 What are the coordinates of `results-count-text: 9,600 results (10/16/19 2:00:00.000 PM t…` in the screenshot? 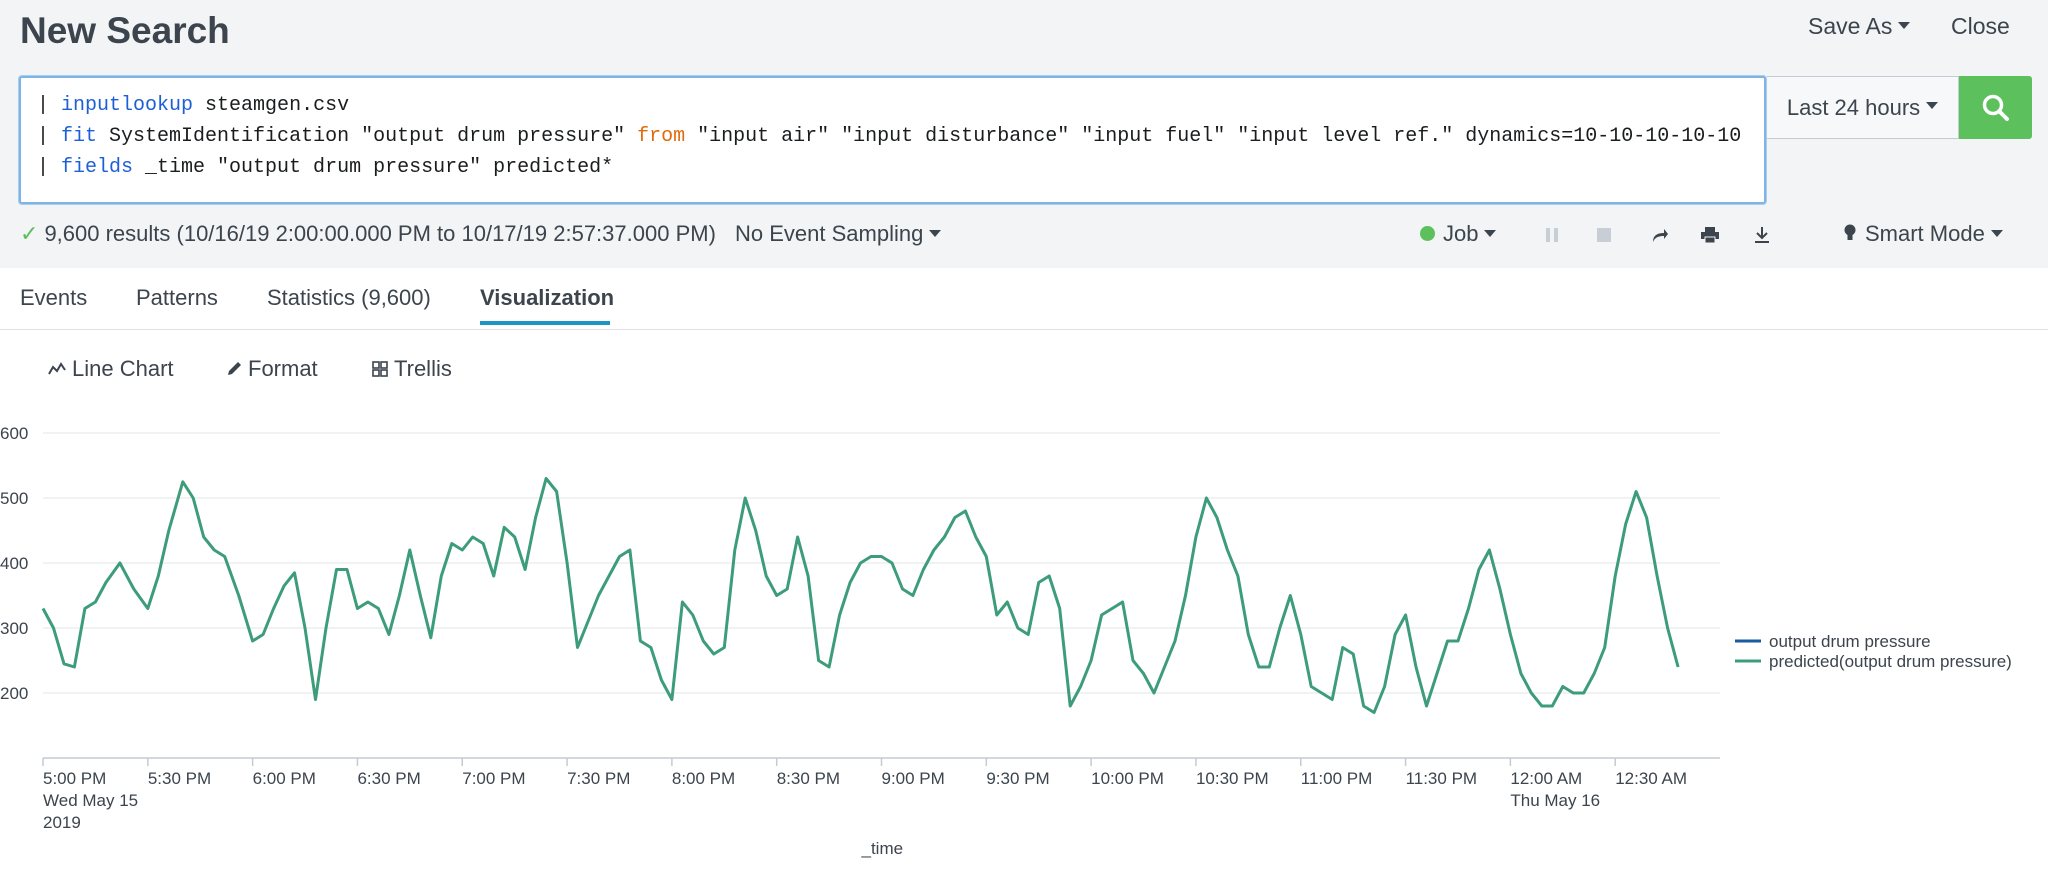 It's located at (380, 233).